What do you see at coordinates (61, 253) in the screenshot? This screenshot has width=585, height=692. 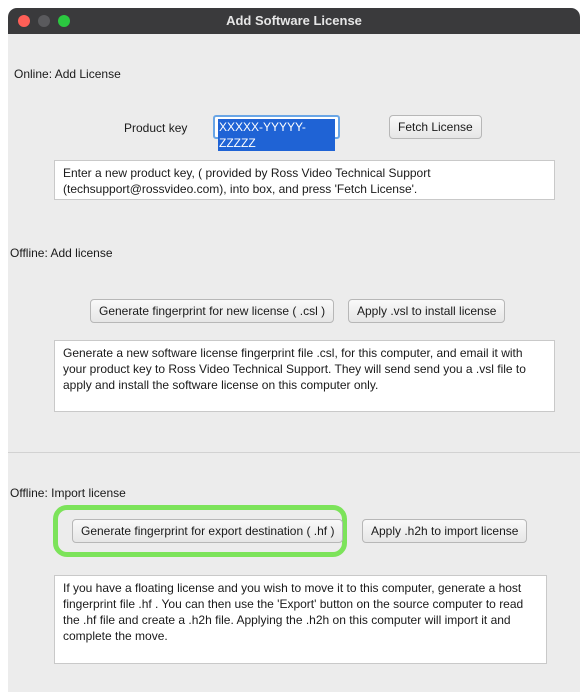 I see `offline-add-section-heading: Offline: Add license` at bounding box center [61, 253].